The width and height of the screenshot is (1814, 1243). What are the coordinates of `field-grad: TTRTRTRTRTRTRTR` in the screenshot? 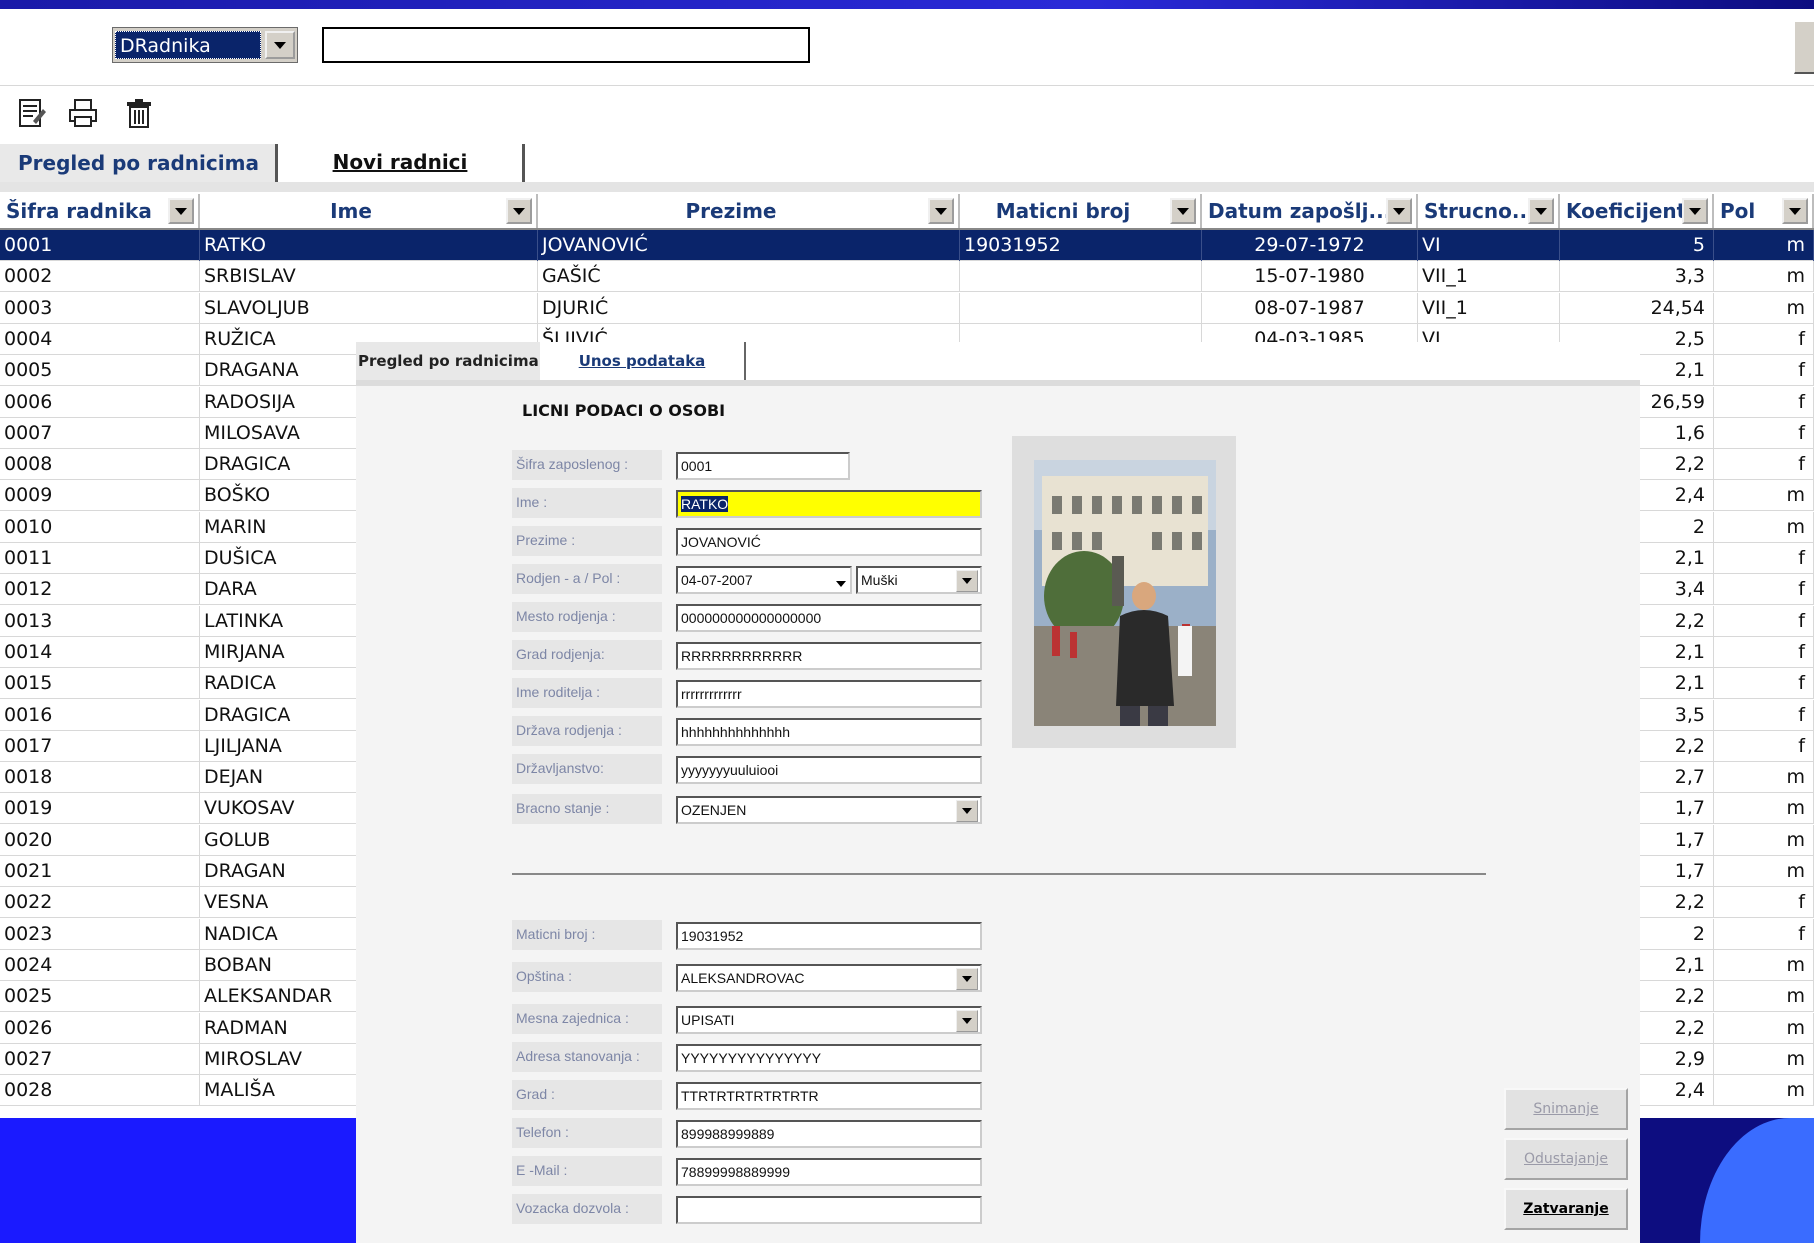 It's located at (829, 1096).